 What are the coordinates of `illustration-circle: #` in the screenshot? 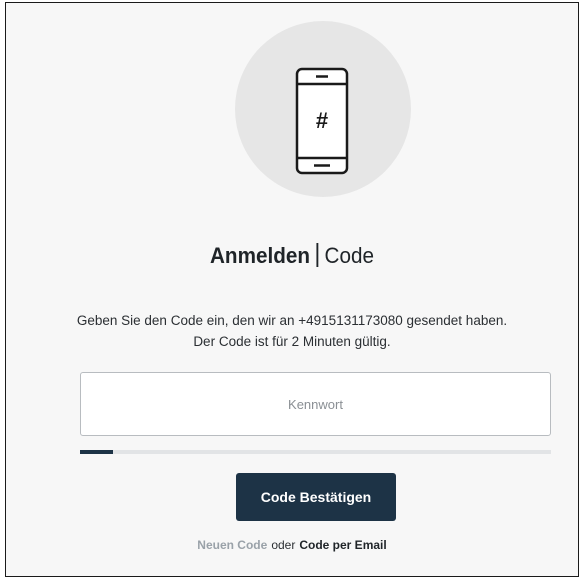 It's located at (323, 109).